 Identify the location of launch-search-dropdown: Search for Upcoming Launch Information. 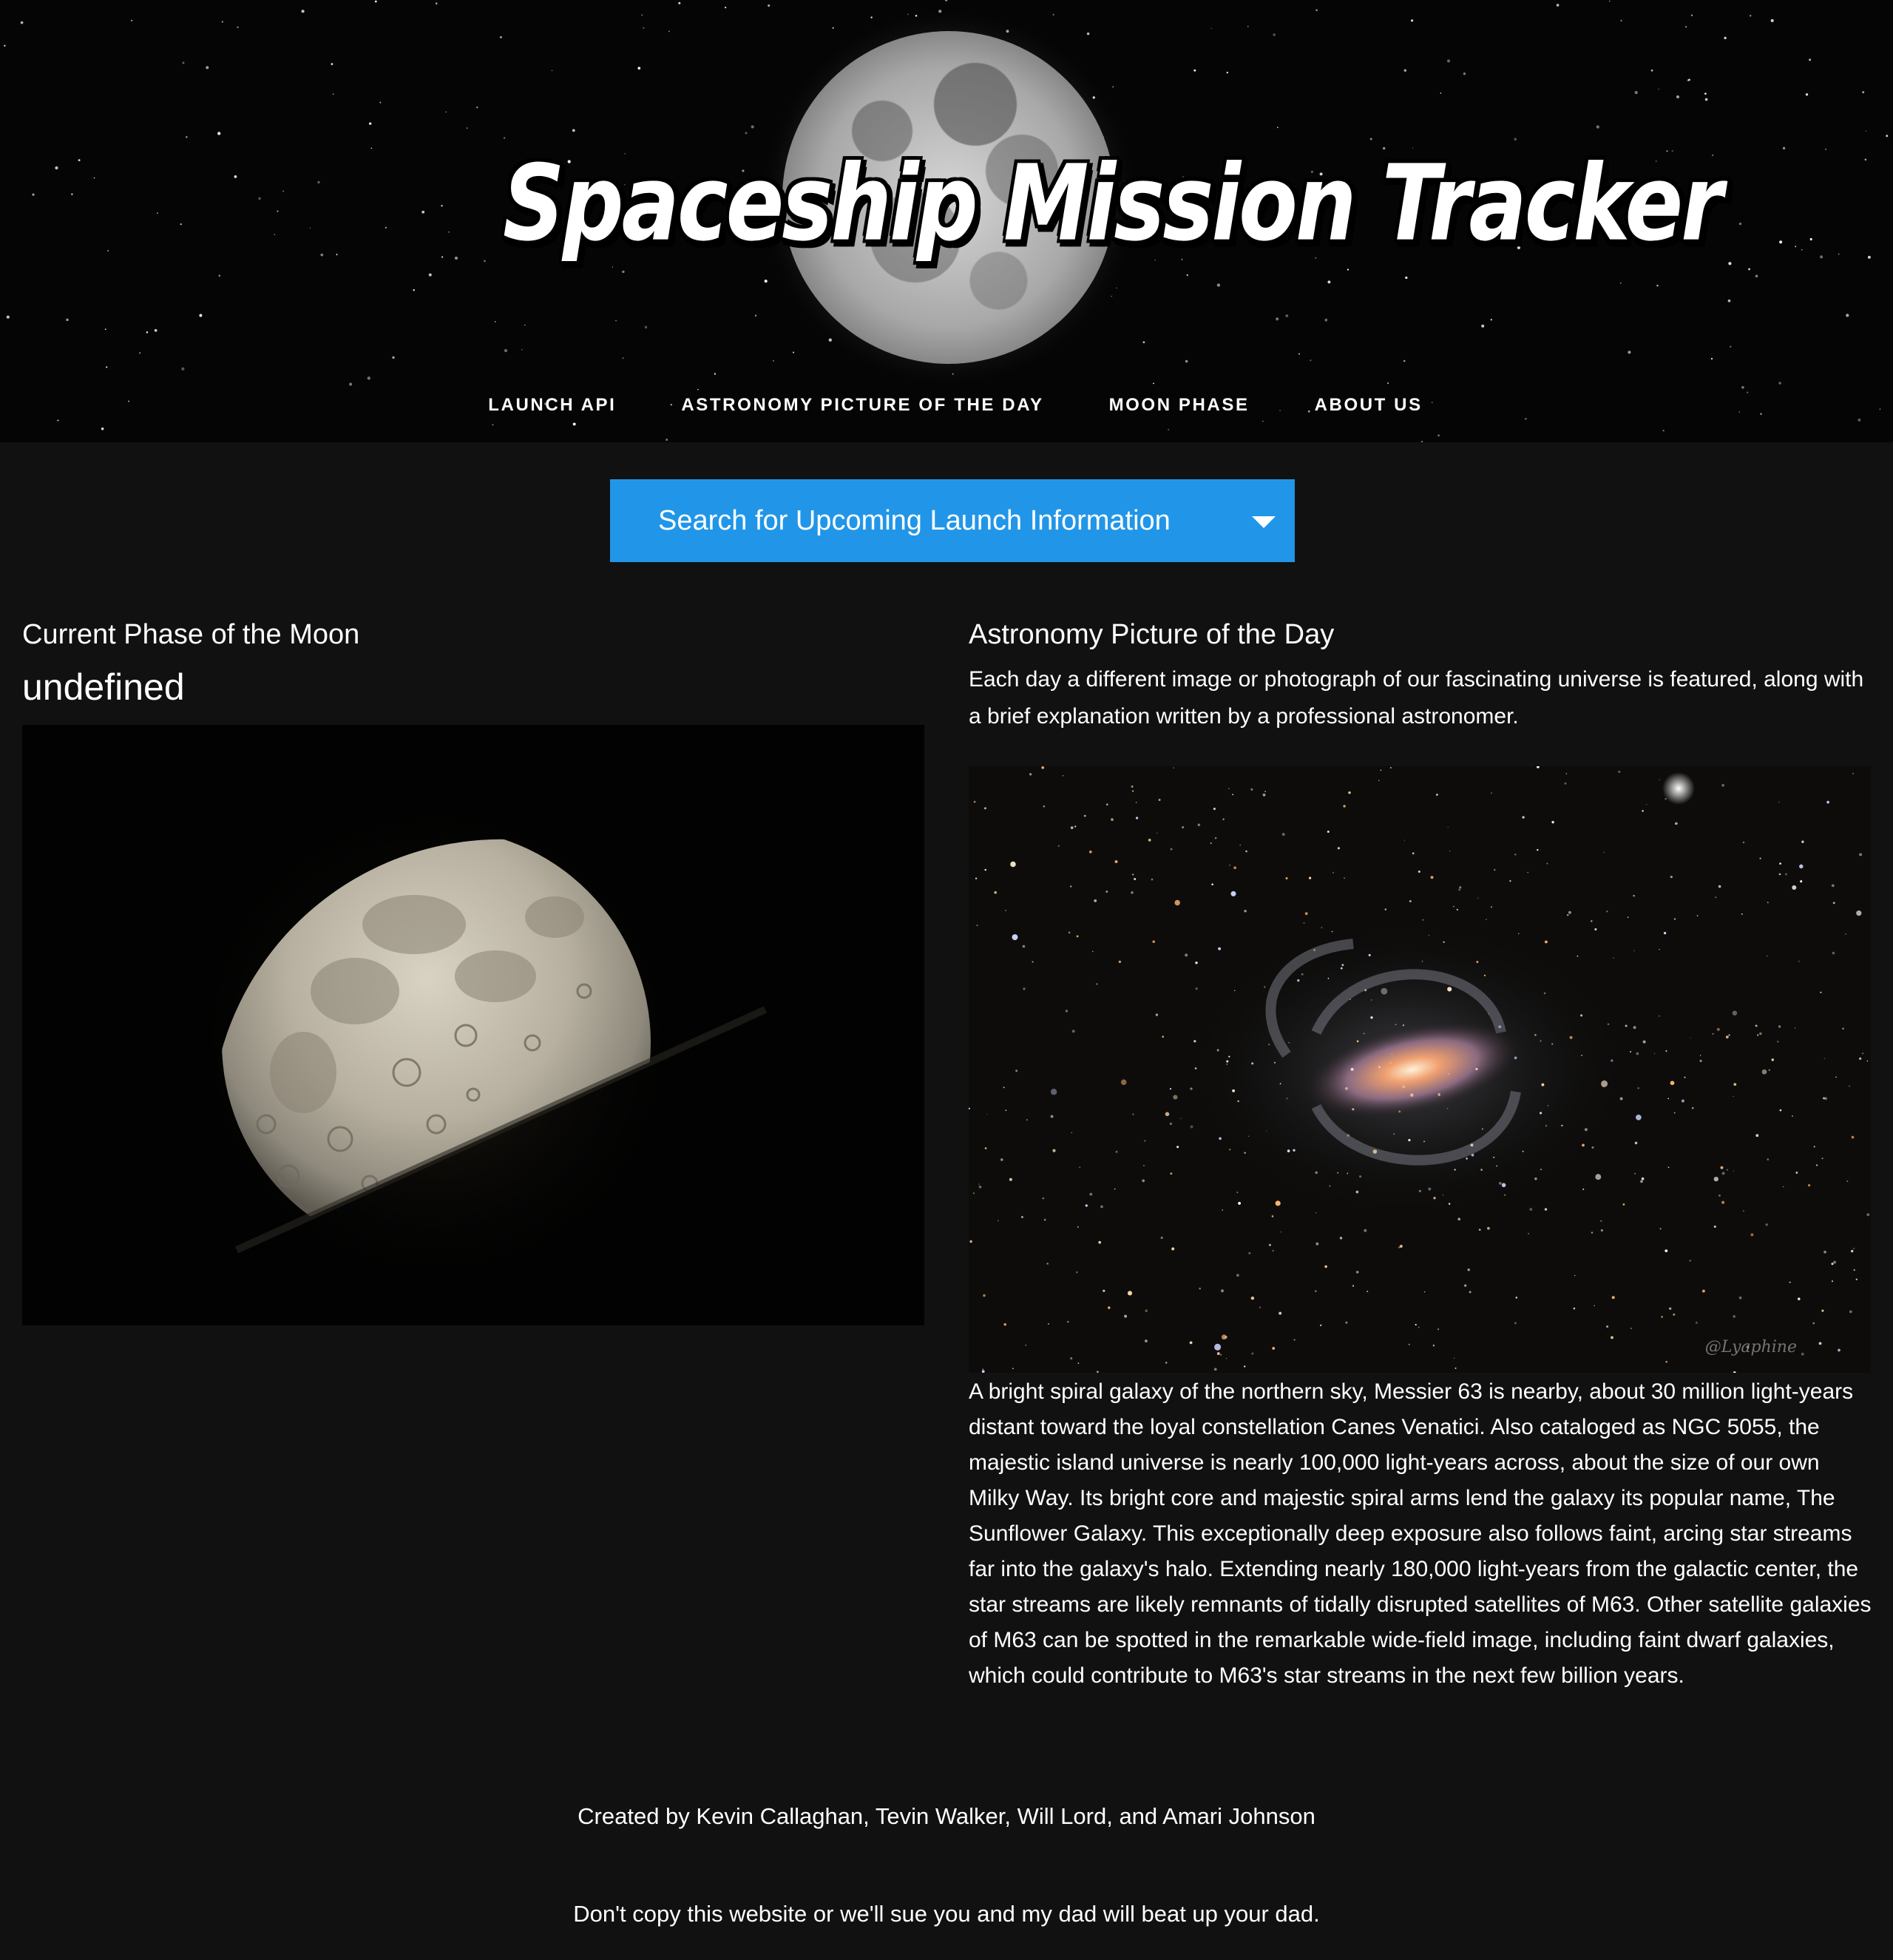
(952, 520).